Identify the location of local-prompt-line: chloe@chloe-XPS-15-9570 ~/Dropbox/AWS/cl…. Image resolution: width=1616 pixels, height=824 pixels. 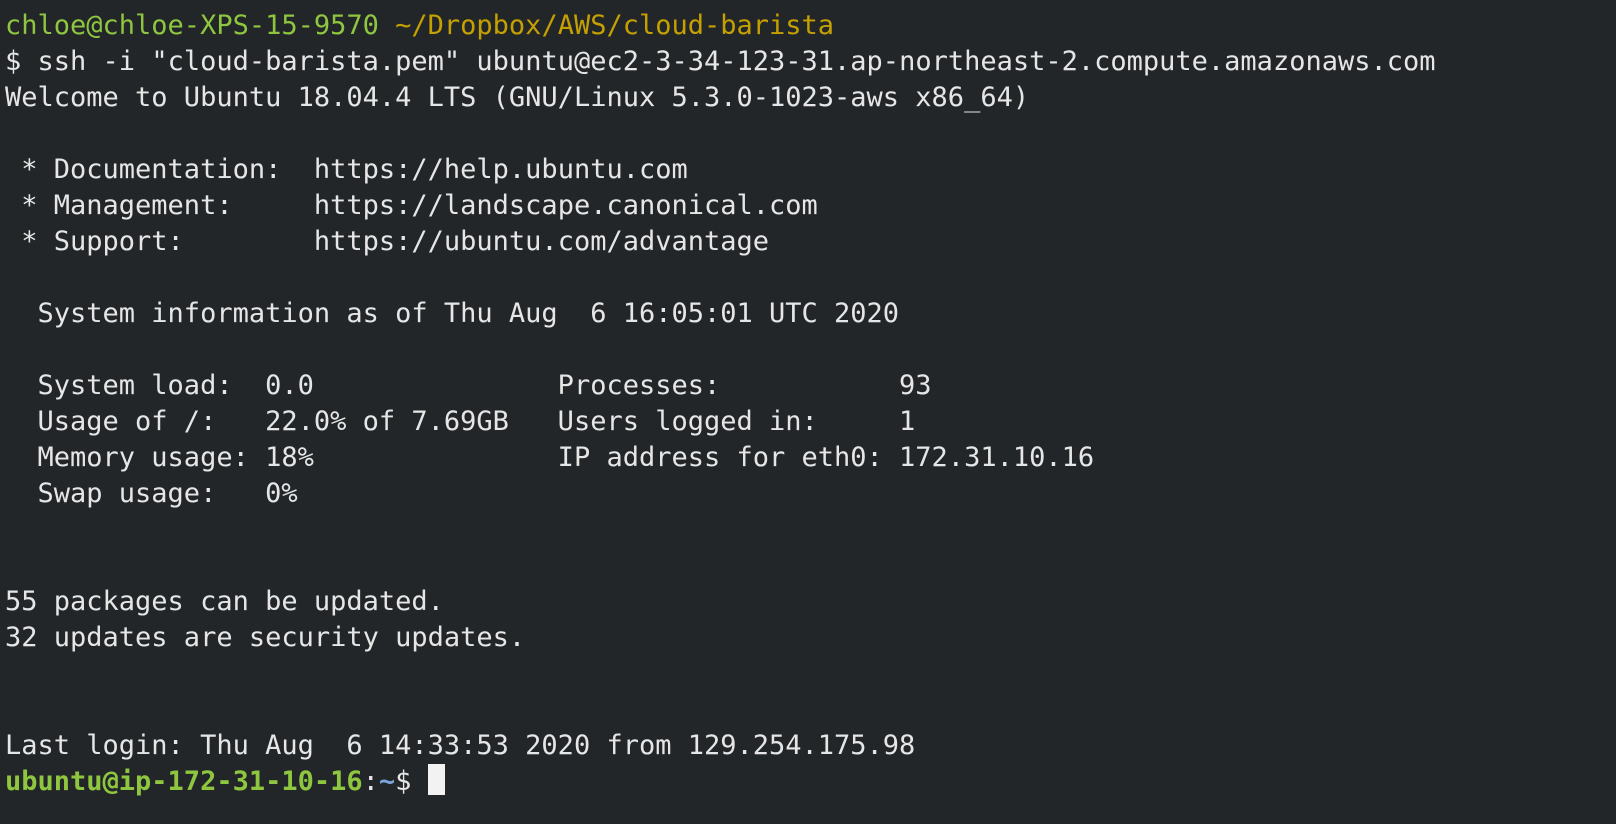
(810, 26).